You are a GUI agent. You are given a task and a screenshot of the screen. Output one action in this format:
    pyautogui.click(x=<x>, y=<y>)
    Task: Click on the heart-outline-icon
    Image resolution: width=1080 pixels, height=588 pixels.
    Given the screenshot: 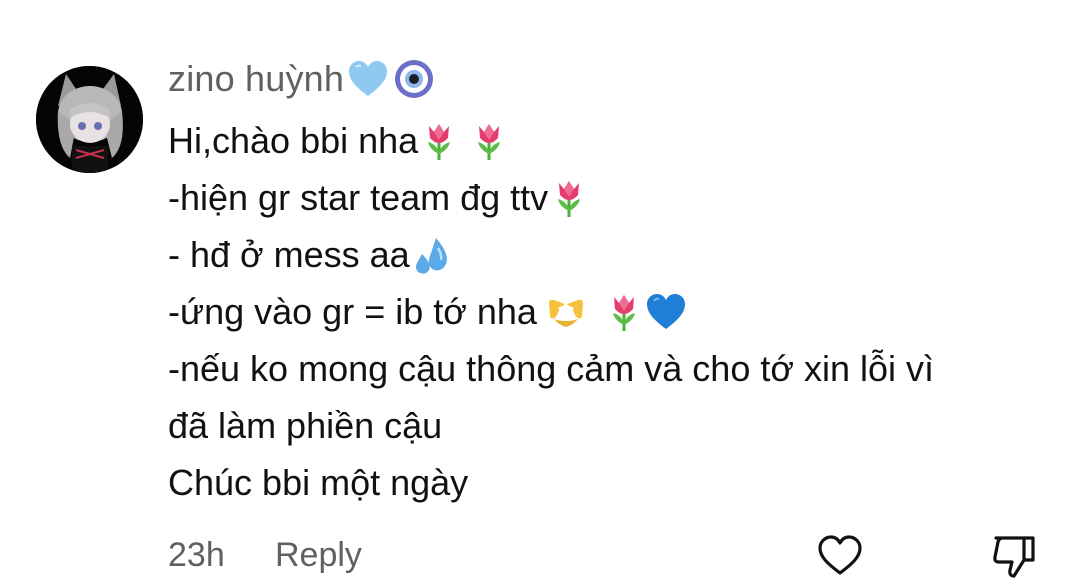 What is the action you would take?
    pyautogui.click(x=840, y=555)
    